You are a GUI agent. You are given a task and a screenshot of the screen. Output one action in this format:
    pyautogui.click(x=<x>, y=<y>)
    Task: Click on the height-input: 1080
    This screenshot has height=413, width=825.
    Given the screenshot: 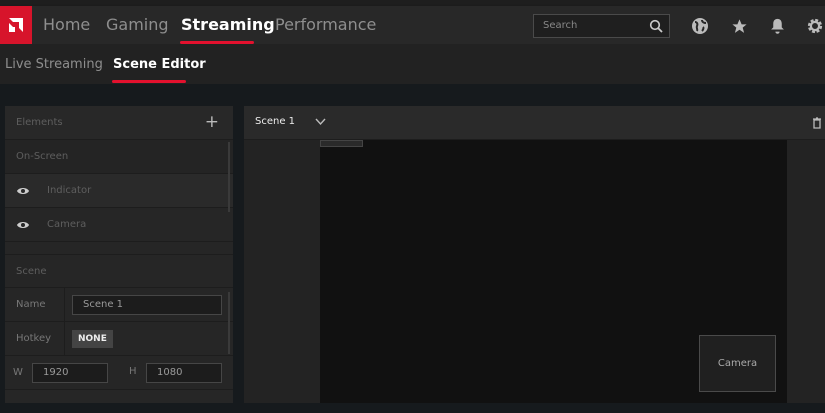 What is the action you would take?
    pyautogui.click(x=184, y=373)
    